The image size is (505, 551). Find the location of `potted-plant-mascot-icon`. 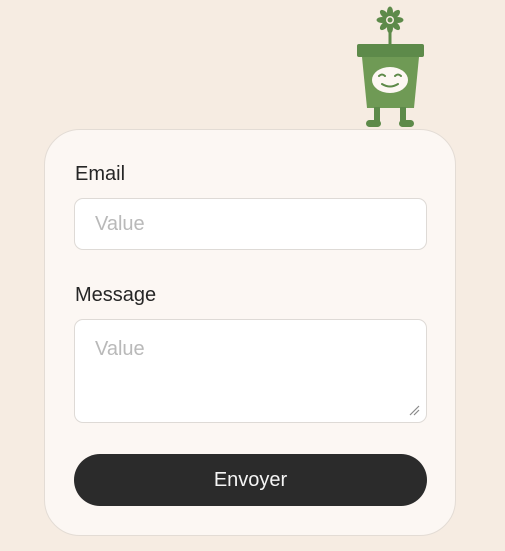

potted-plant-mascot-icon is located at coordinates (390, 66).